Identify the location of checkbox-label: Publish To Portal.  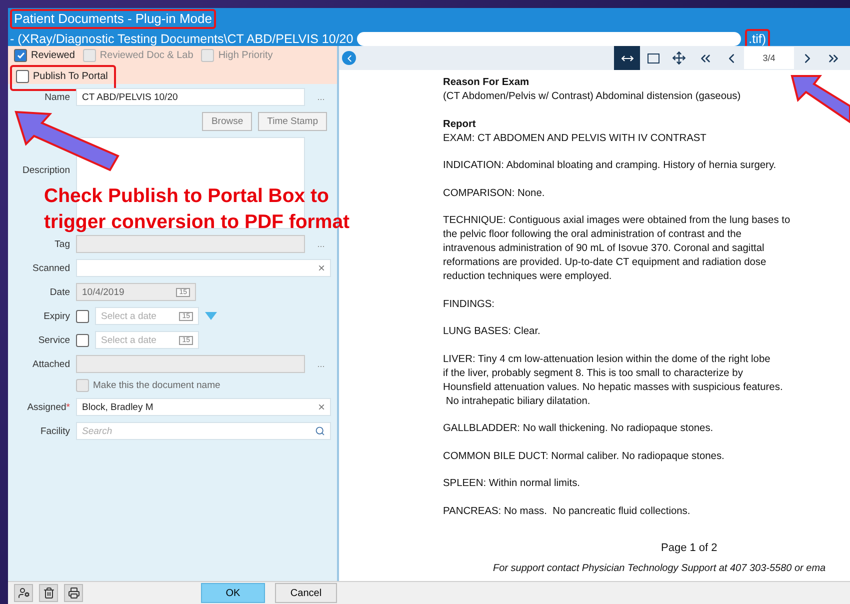
(70, 76).